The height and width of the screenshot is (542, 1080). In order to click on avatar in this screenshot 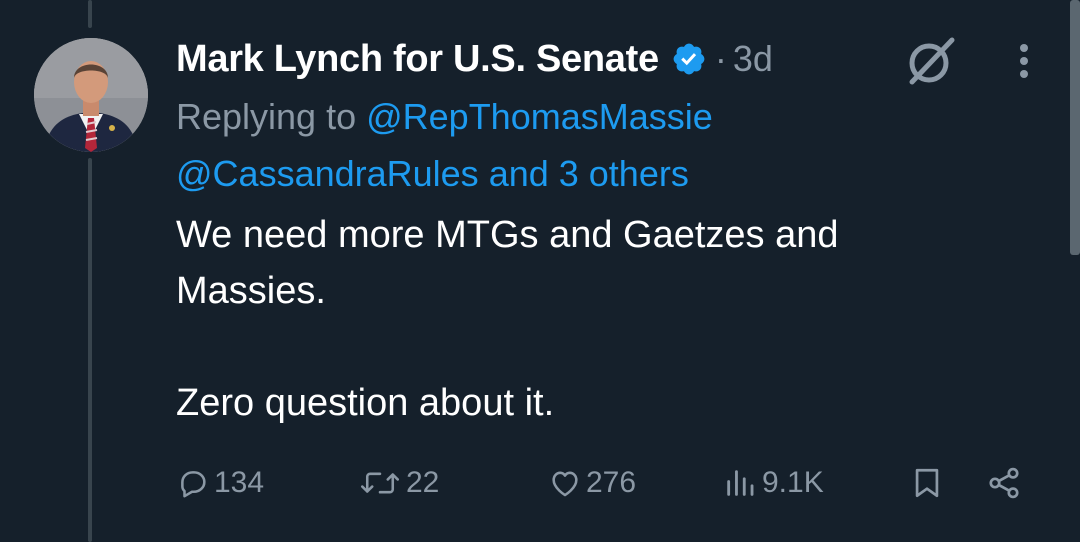, I will do `click(91, 95)`.